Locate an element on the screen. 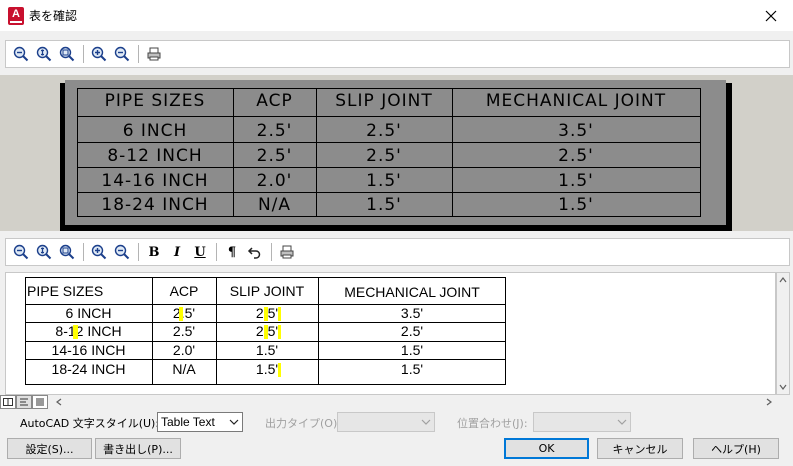  editor-zoom-out-button is located at coordinates (21, 252).